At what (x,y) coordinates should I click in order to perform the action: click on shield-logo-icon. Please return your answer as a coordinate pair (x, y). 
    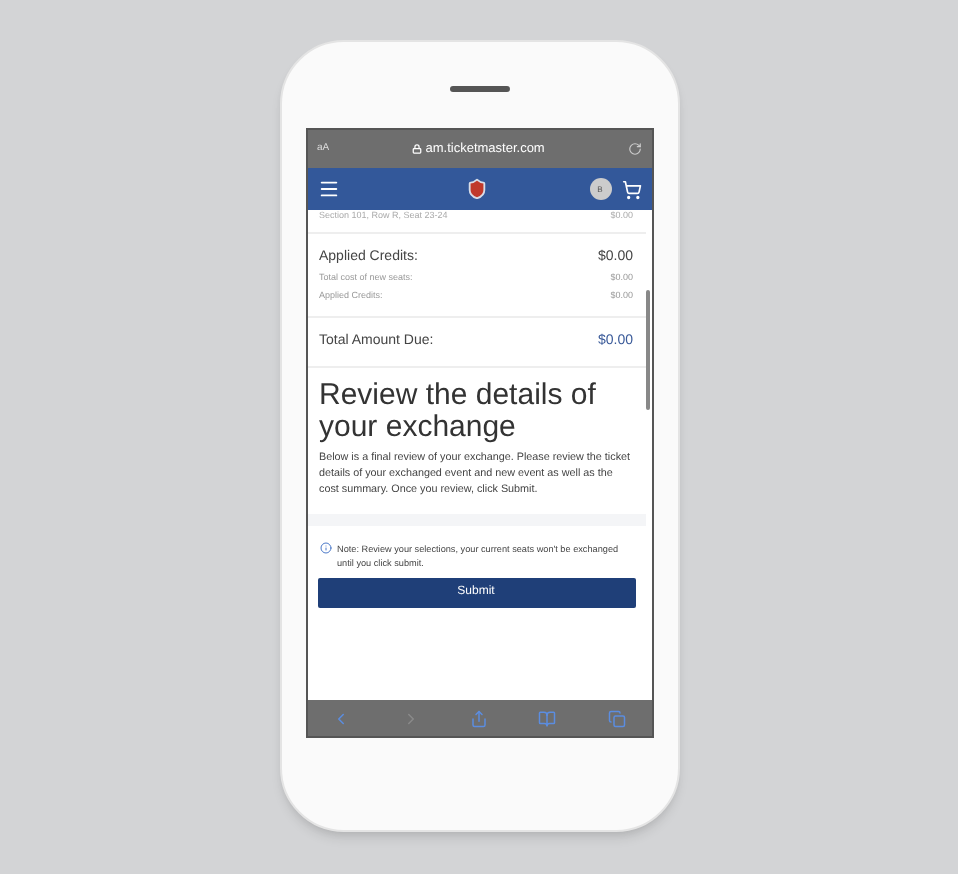
    Looking at the image, I should click on (476, 189).